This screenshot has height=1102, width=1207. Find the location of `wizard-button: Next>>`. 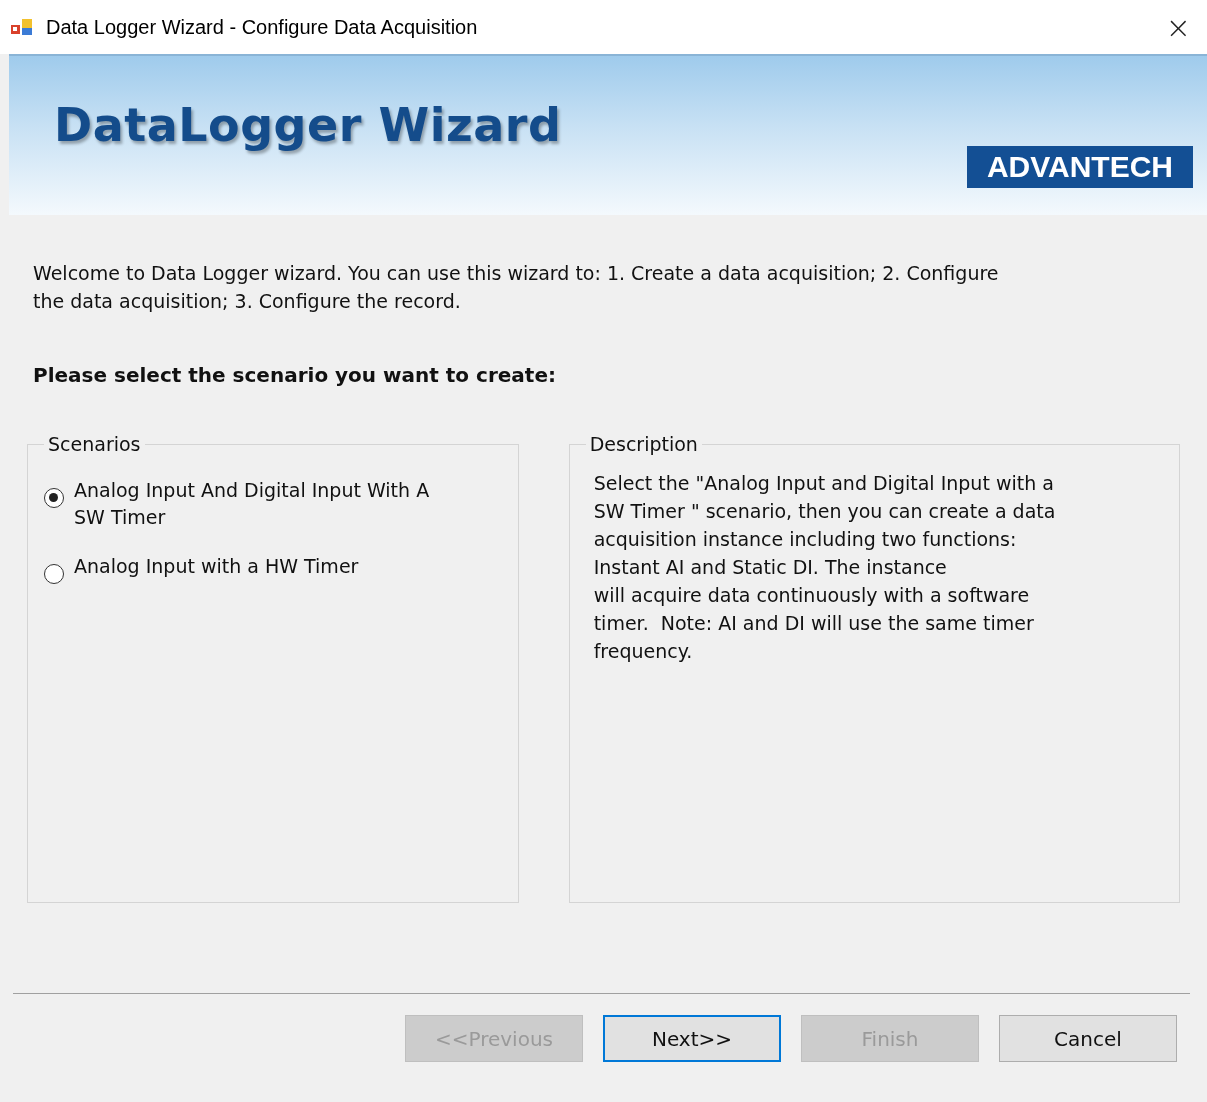

wizard-button: Next>> is located at coordinates (692, 1038).